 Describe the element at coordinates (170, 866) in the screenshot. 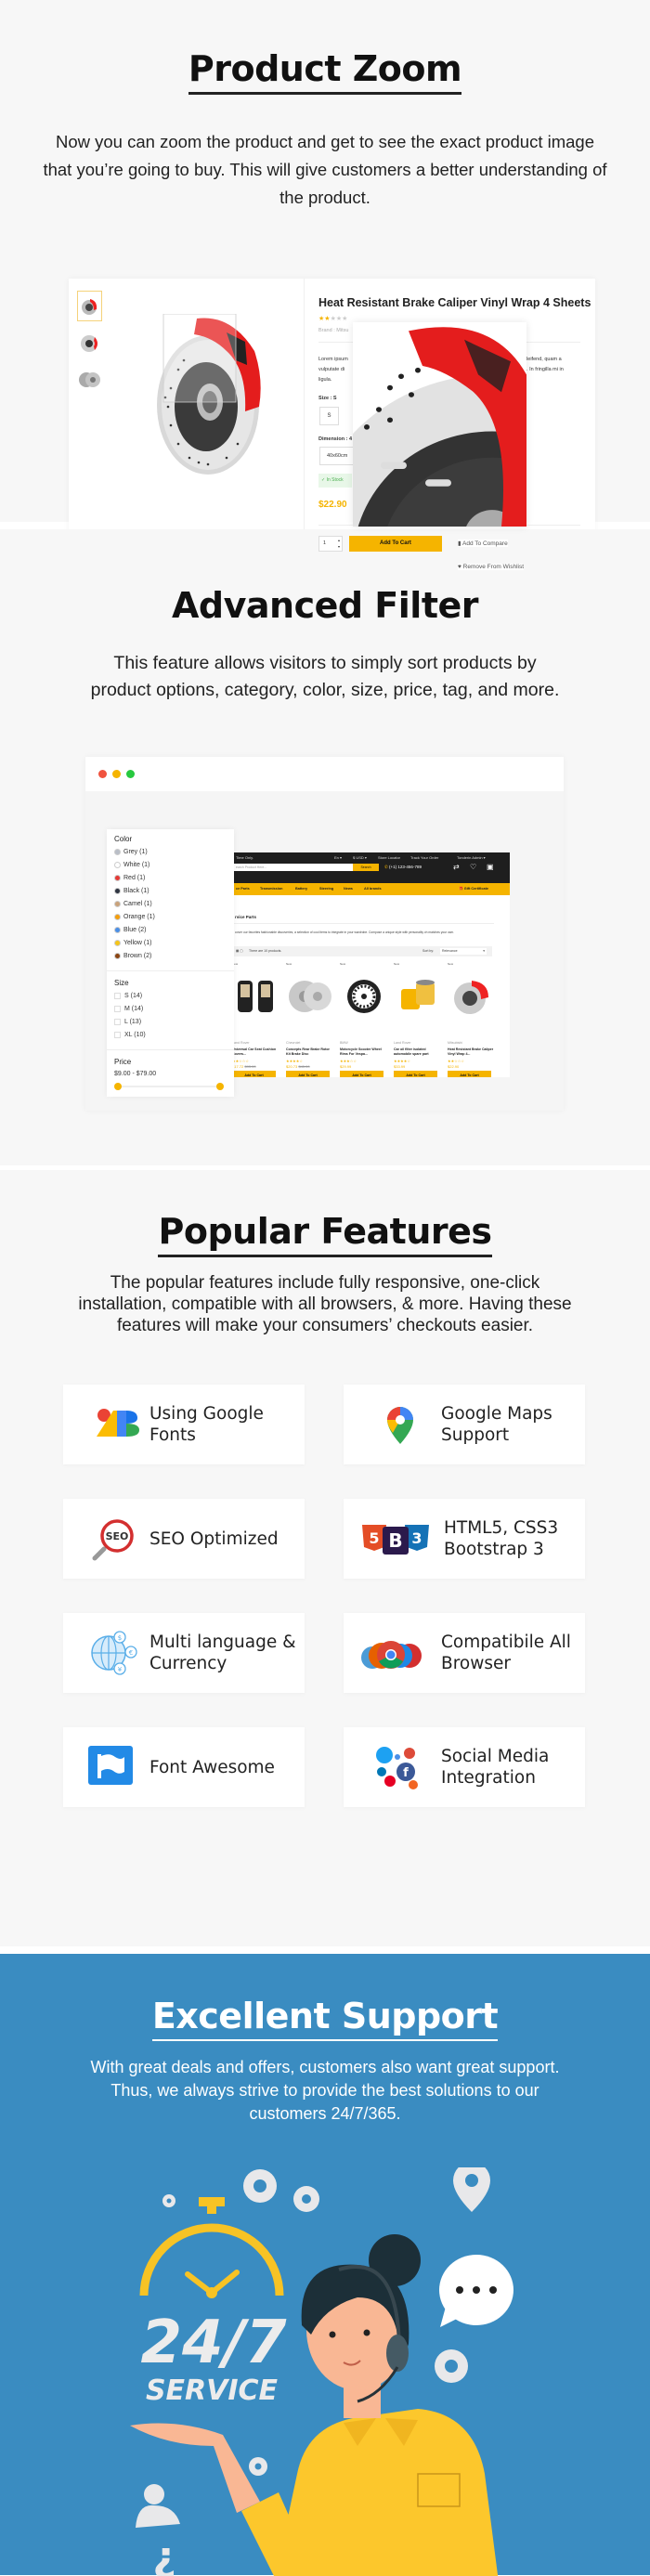

I see `color-option: White (1)` at that location.